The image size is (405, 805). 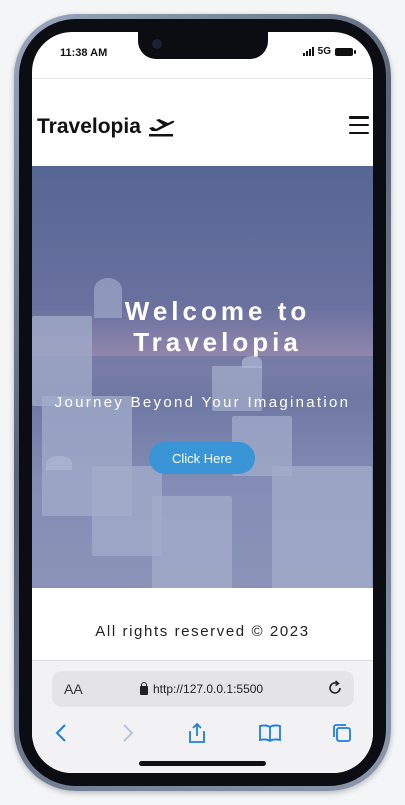 What do you see at coordinates (270, 733) in the screenshot?
I see `bookmarks-icon` at bounding box center [270, 733].